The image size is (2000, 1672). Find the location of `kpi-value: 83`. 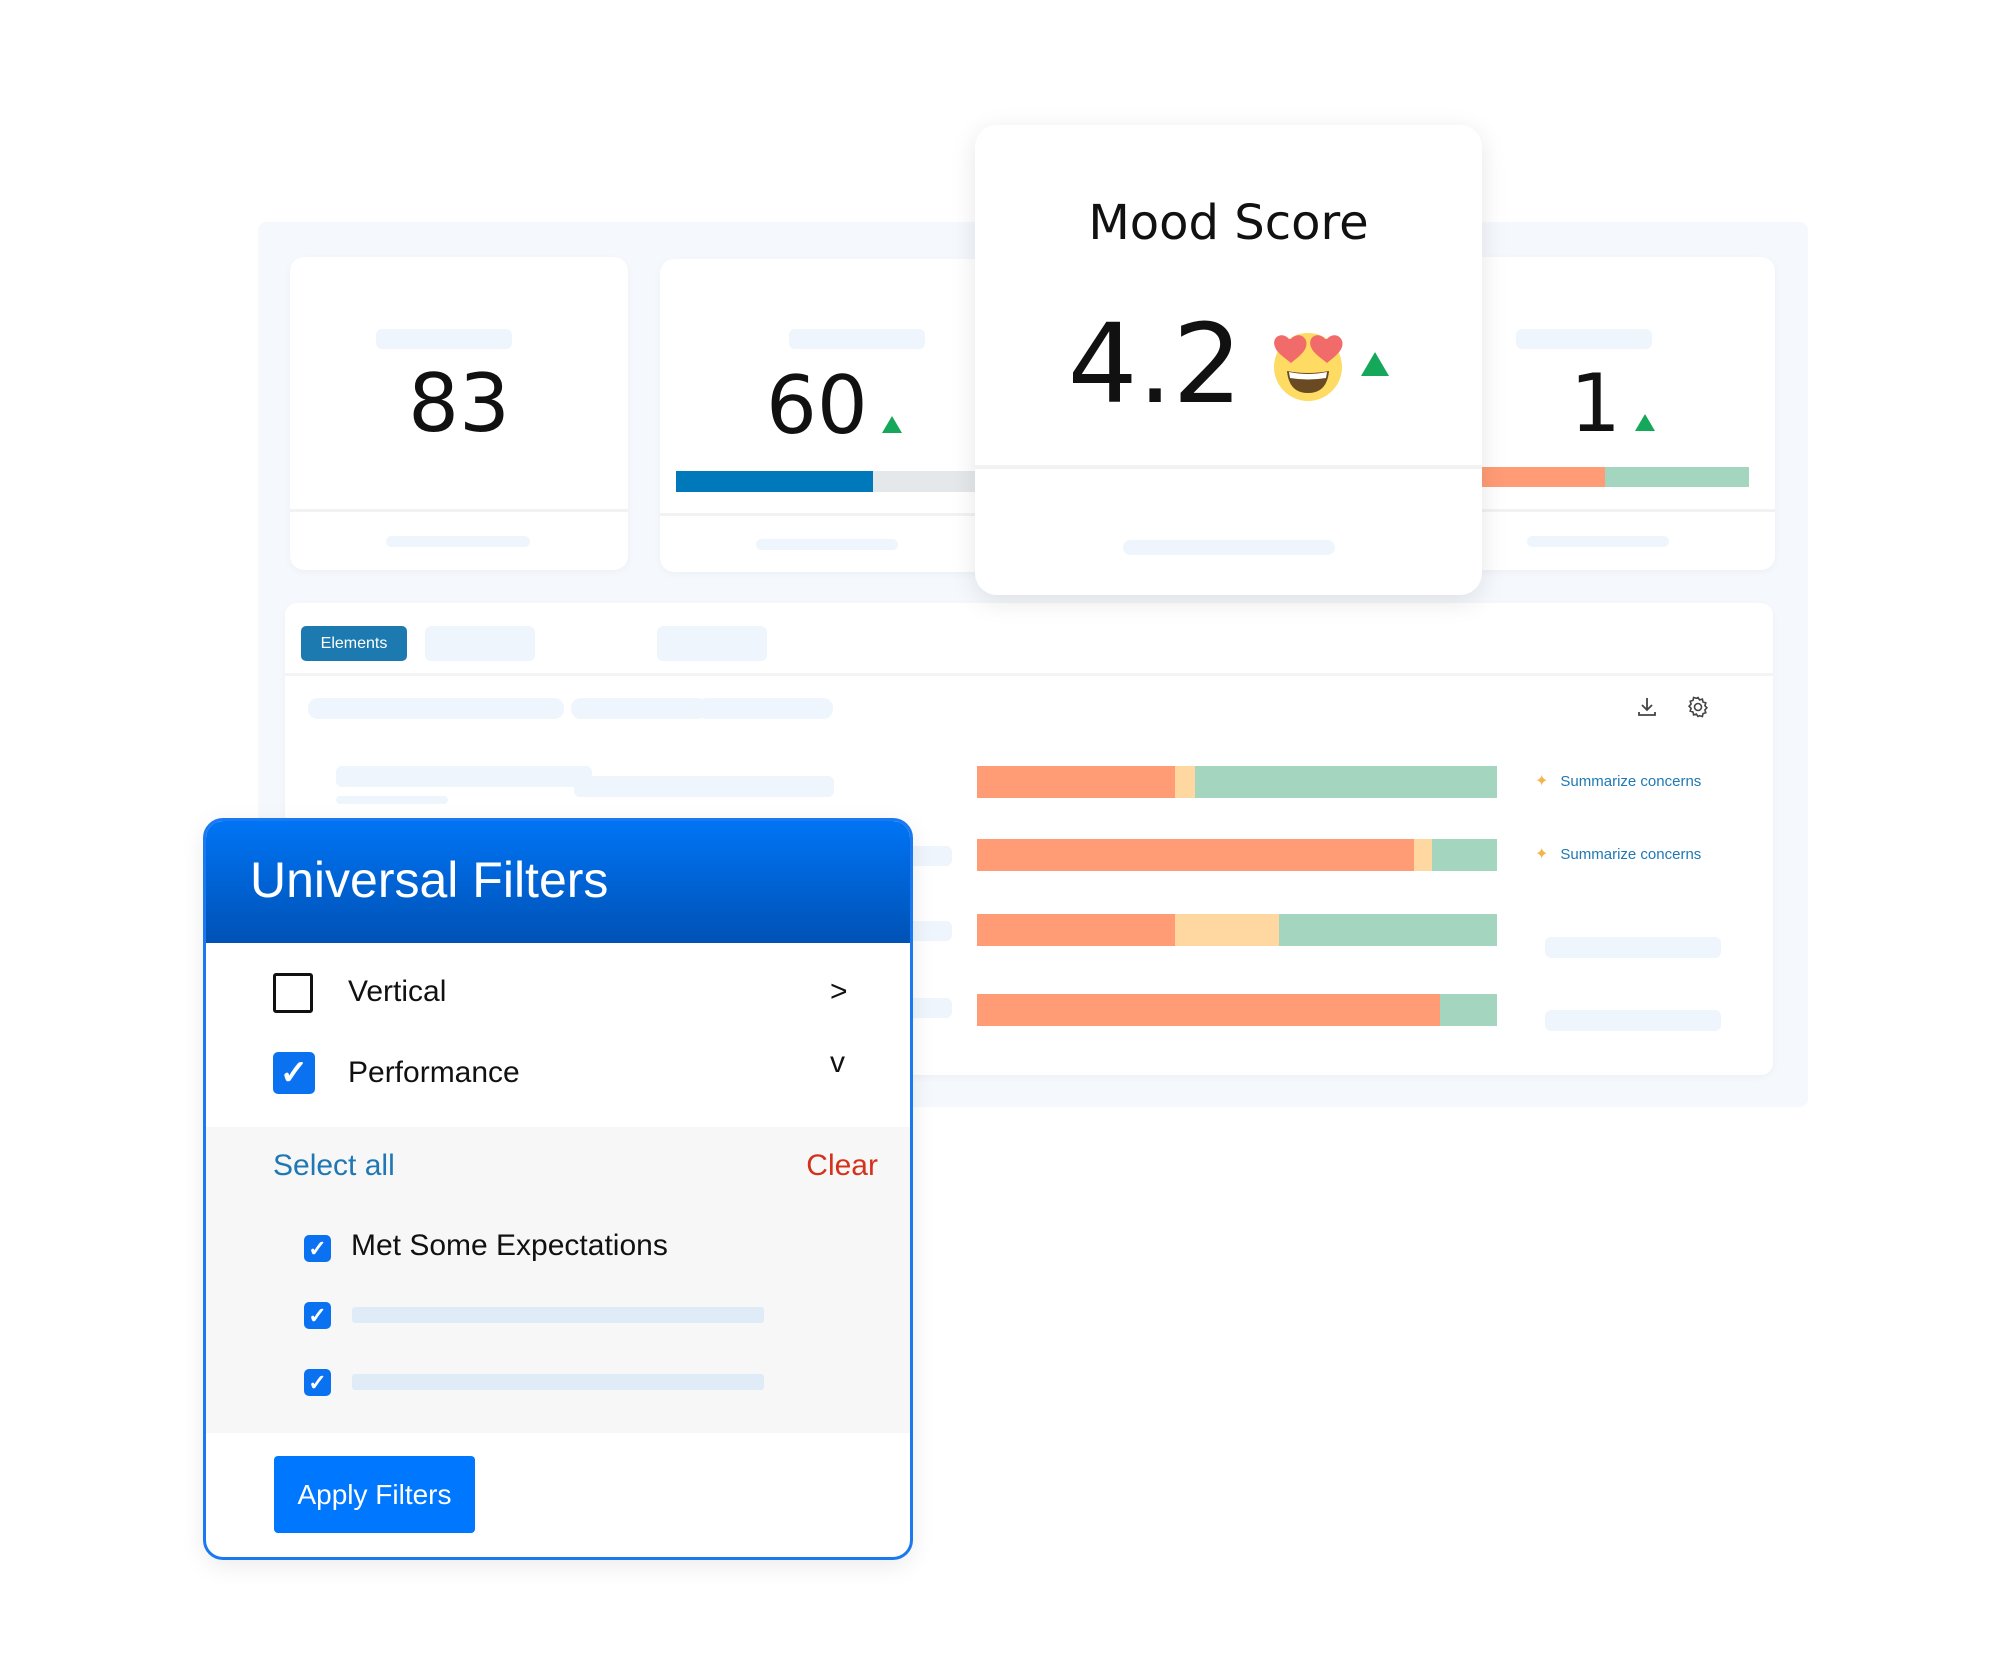

kpi-value: 83 is located at coordinates (459, 403).